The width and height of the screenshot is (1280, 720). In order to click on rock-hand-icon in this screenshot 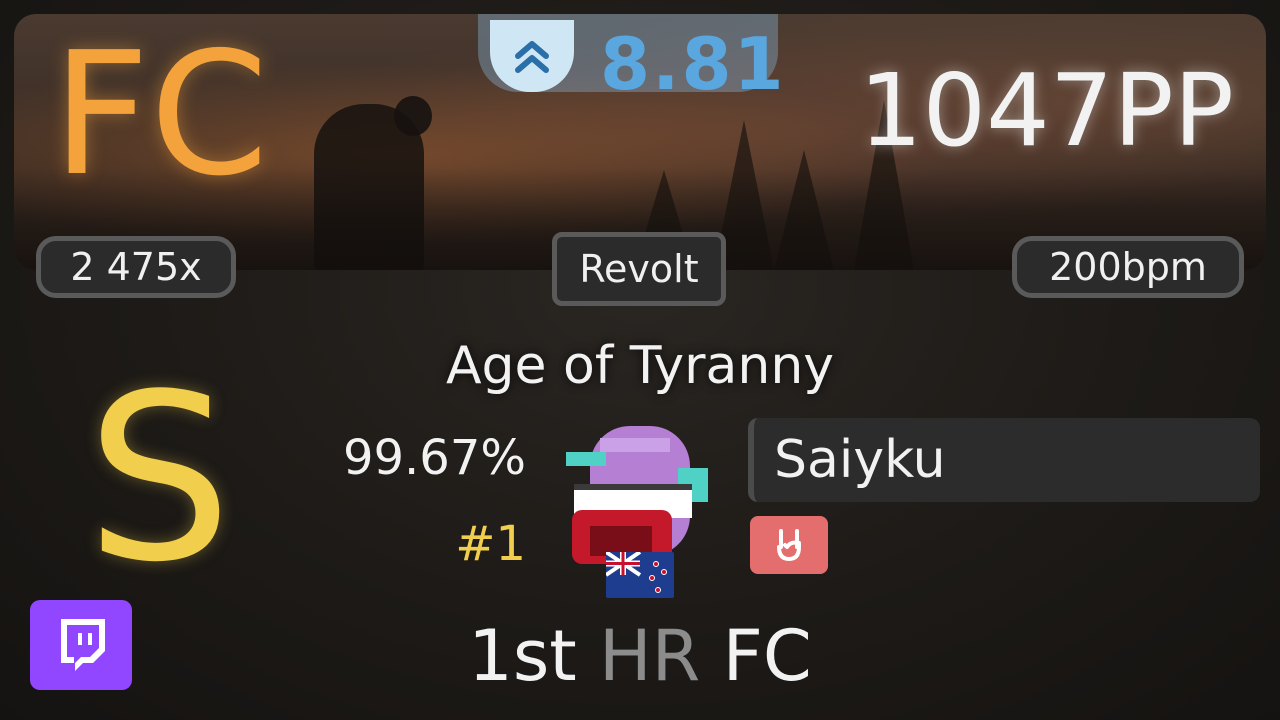, I will do `click(789, 545)`.